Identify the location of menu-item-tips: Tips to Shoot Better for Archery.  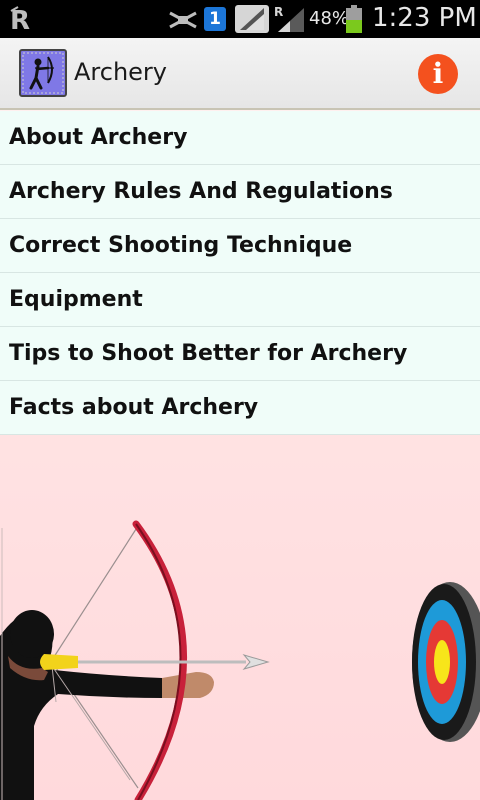
(240, 354).